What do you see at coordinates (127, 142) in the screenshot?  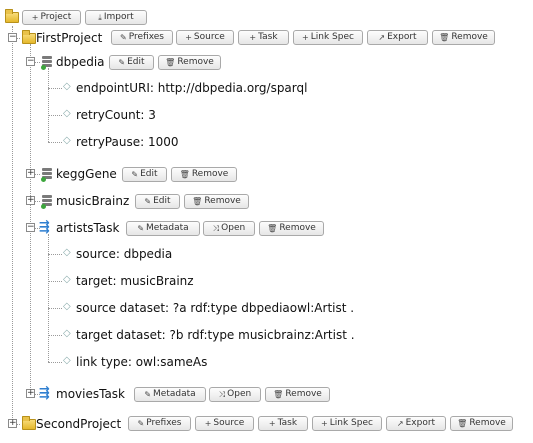 I see `property-text: retryPause: 1000` at bounding box center [127, 142].